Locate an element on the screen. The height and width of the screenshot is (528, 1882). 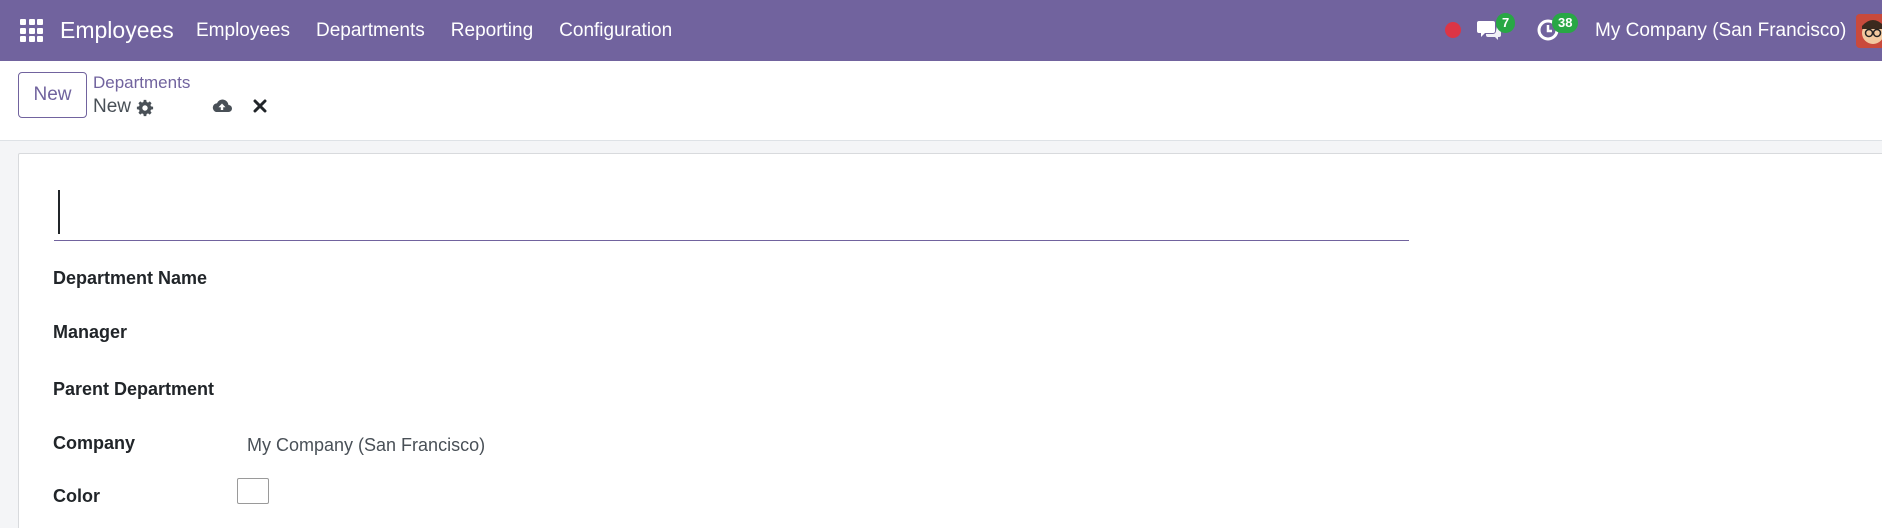
menu-reporting: Reporting is located at coordinates (492, 31).